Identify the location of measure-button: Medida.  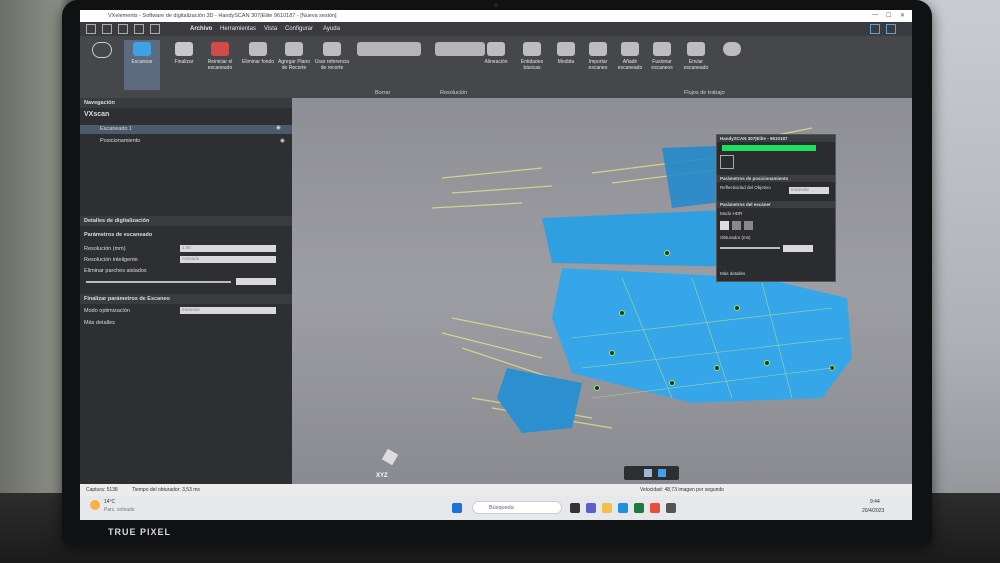
(566, 65).